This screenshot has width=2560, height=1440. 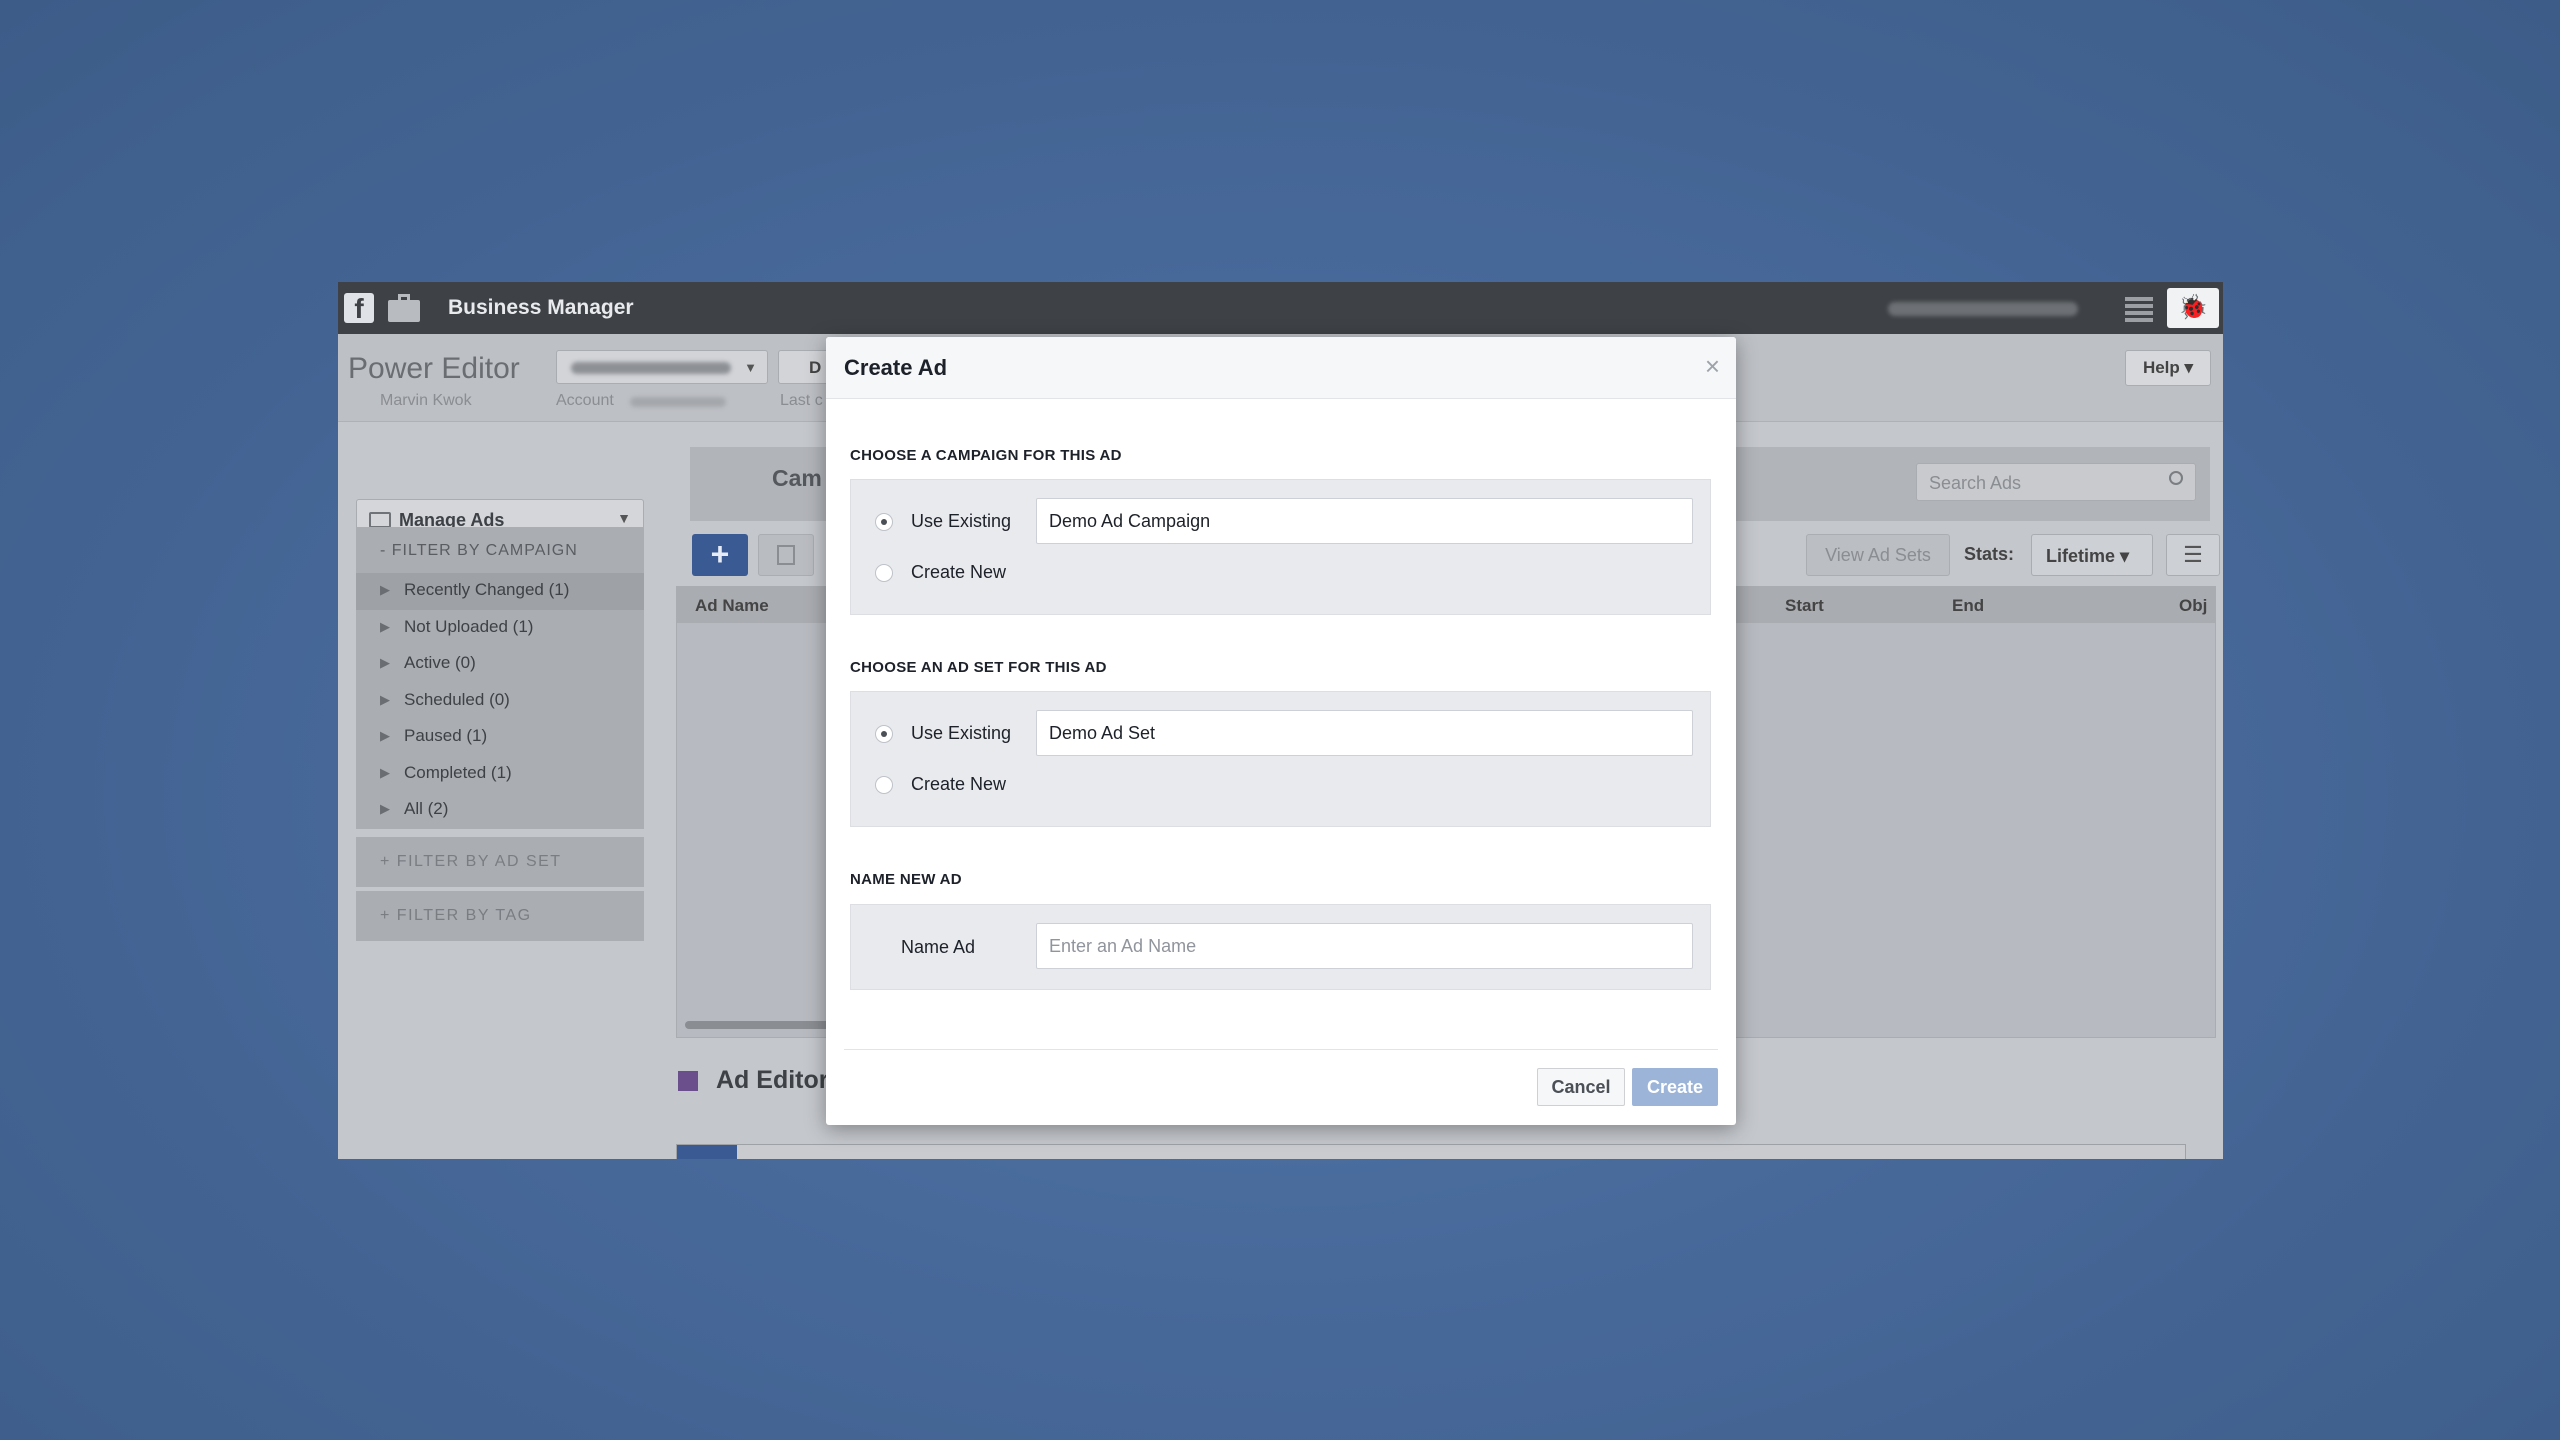 I want to click on last-updated-label: Last c, so click(x=801, y=400).